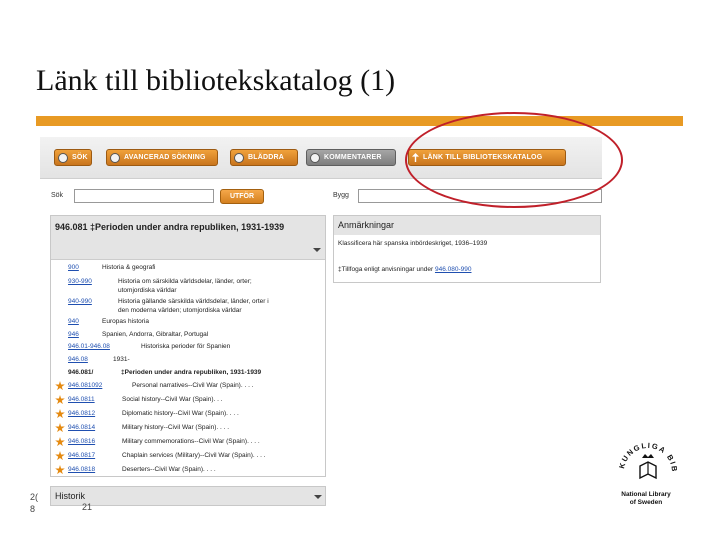 This screenshot has width=720, height=540. Describe the element at coordinates (78, 360) in the screenshot. I see `class-link: 946.08` at that location.